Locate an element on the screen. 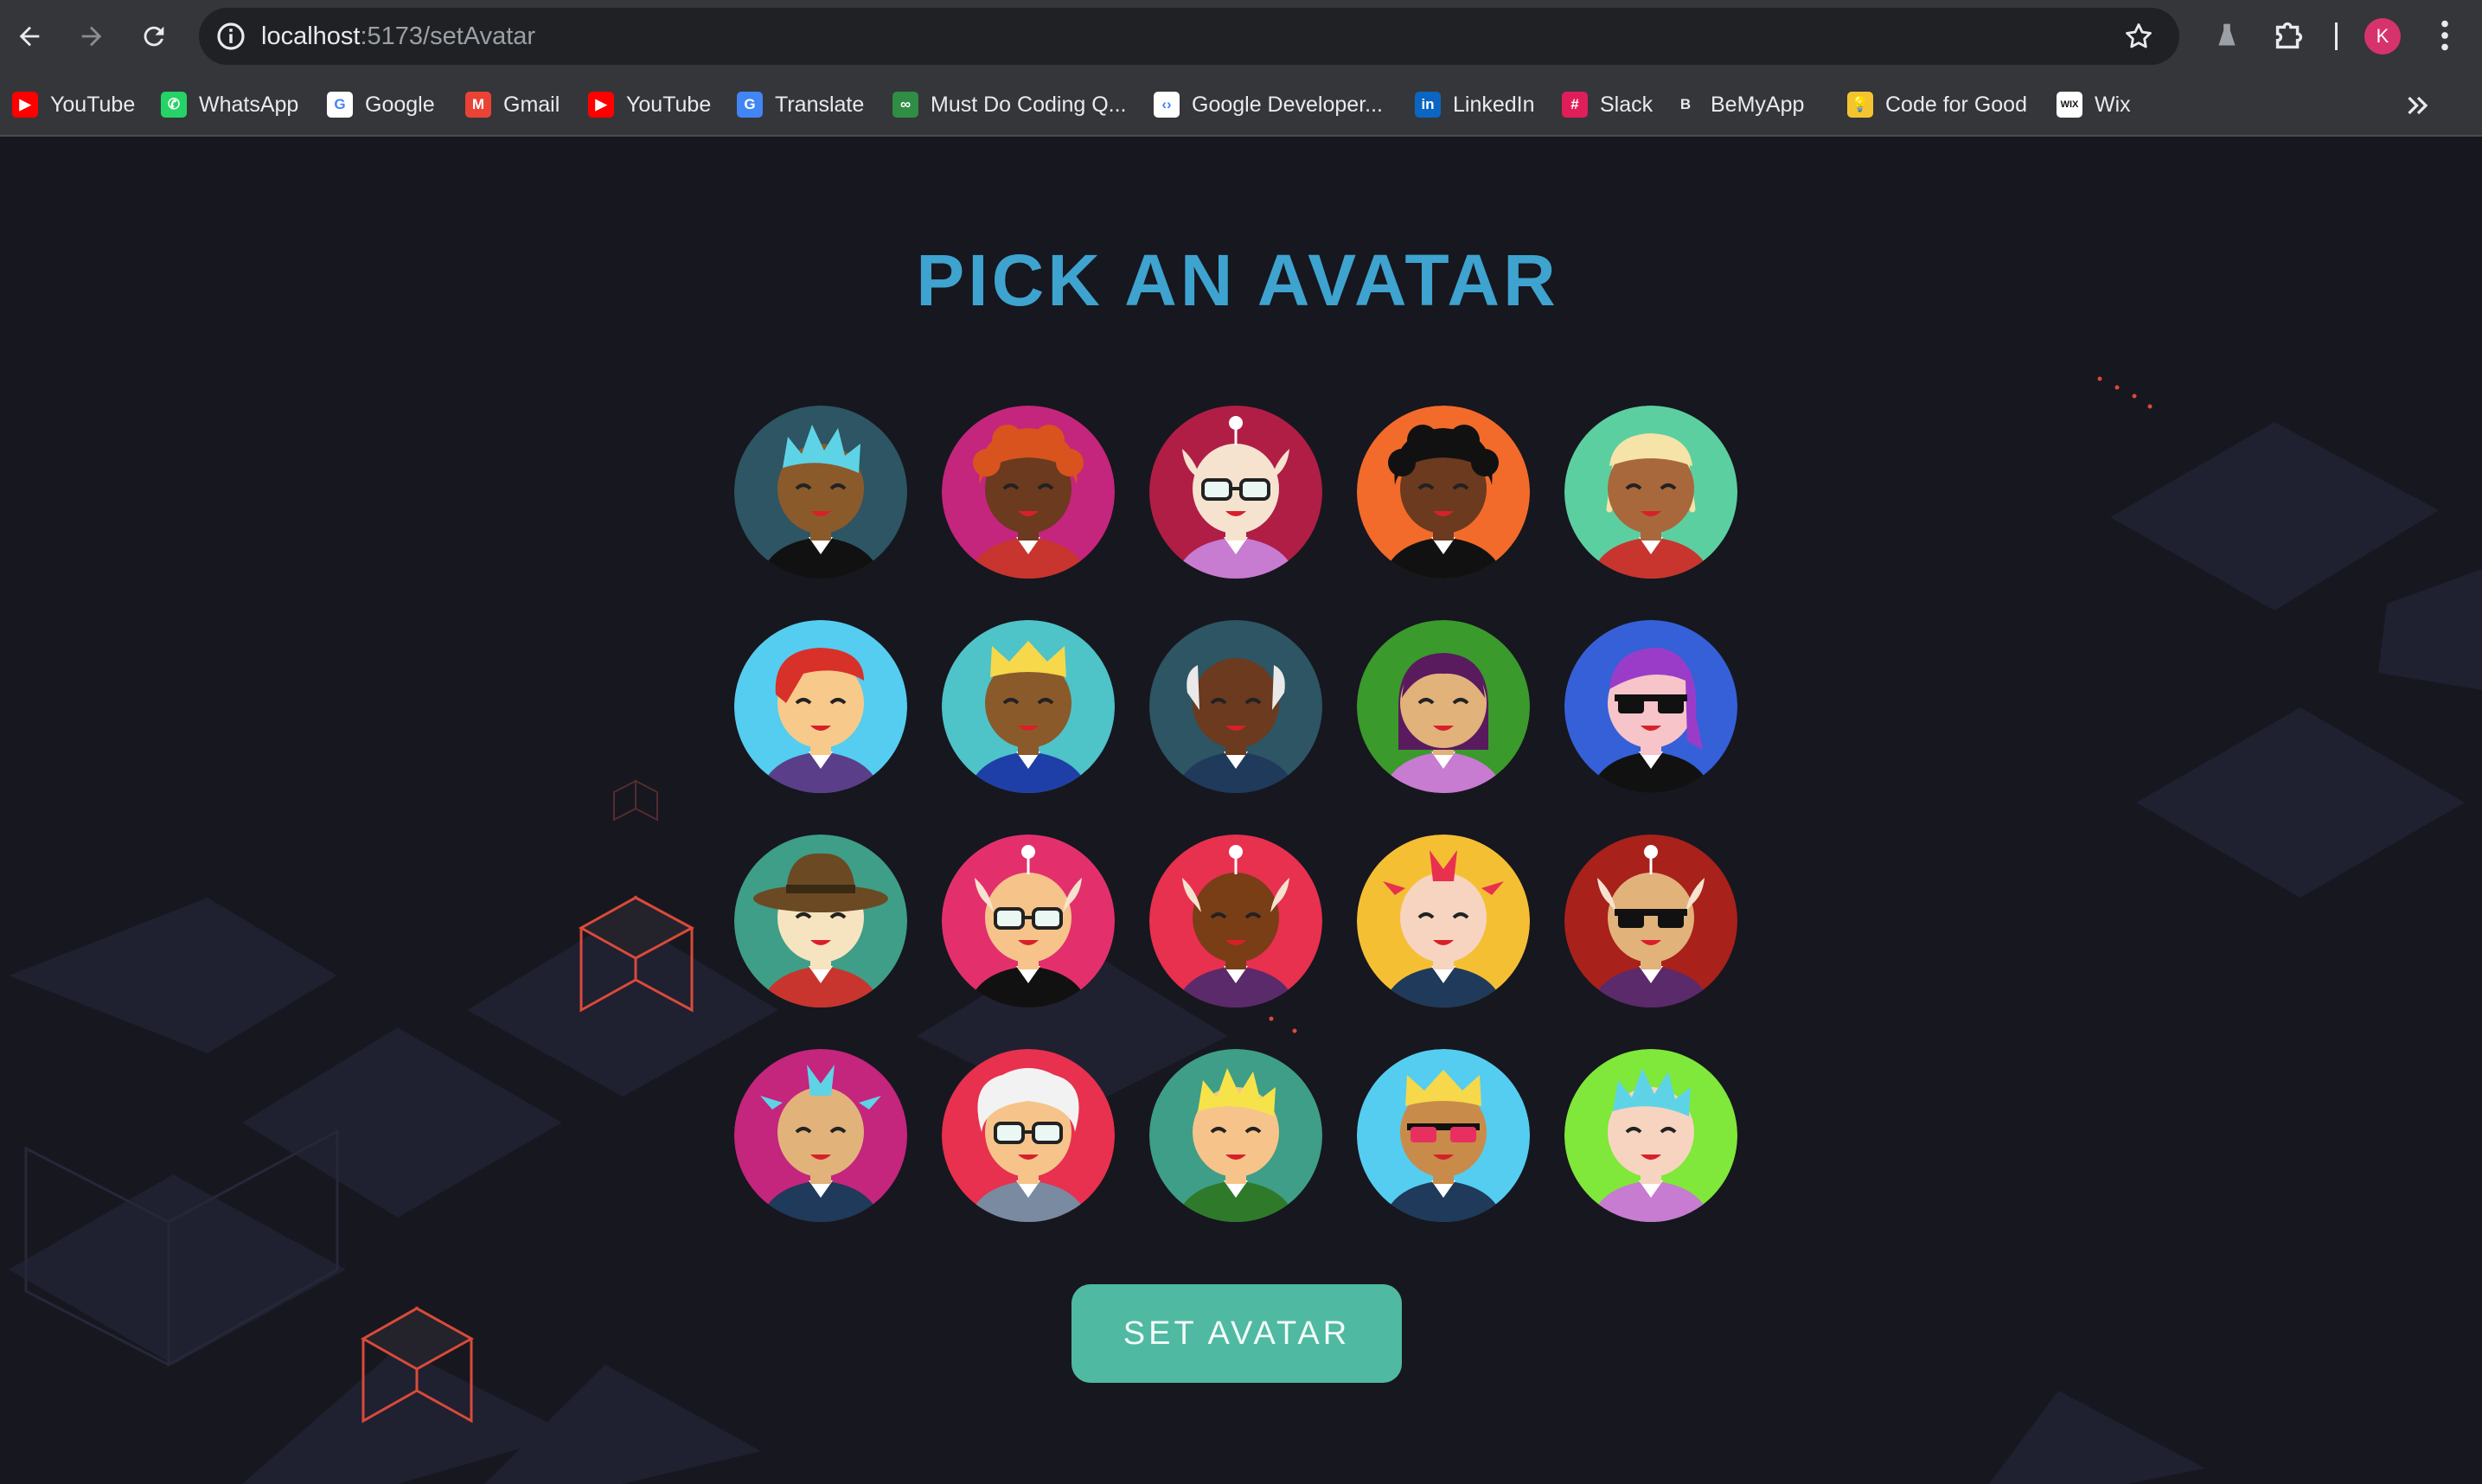 This screenshot has width=2482, height=1484. bookmark-item: in LinkedIn is located at coordinates (1475, 105).